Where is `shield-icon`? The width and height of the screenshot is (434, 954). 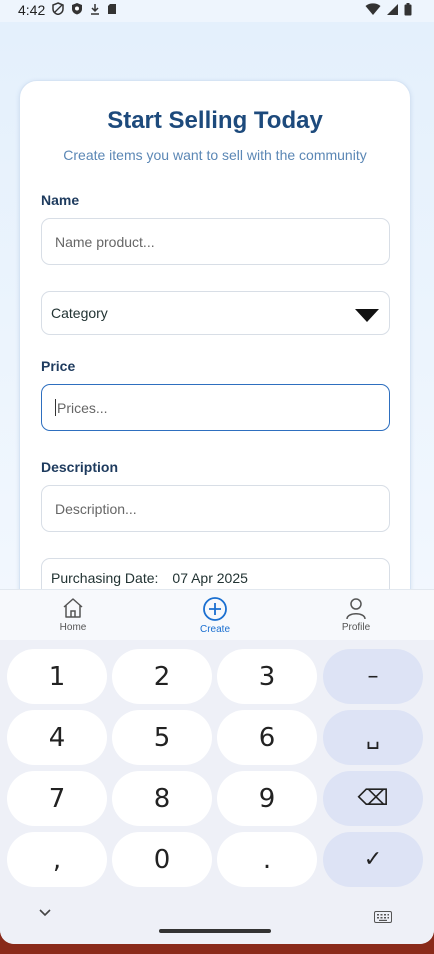 shield-icon is located at coordinates (58, 10).